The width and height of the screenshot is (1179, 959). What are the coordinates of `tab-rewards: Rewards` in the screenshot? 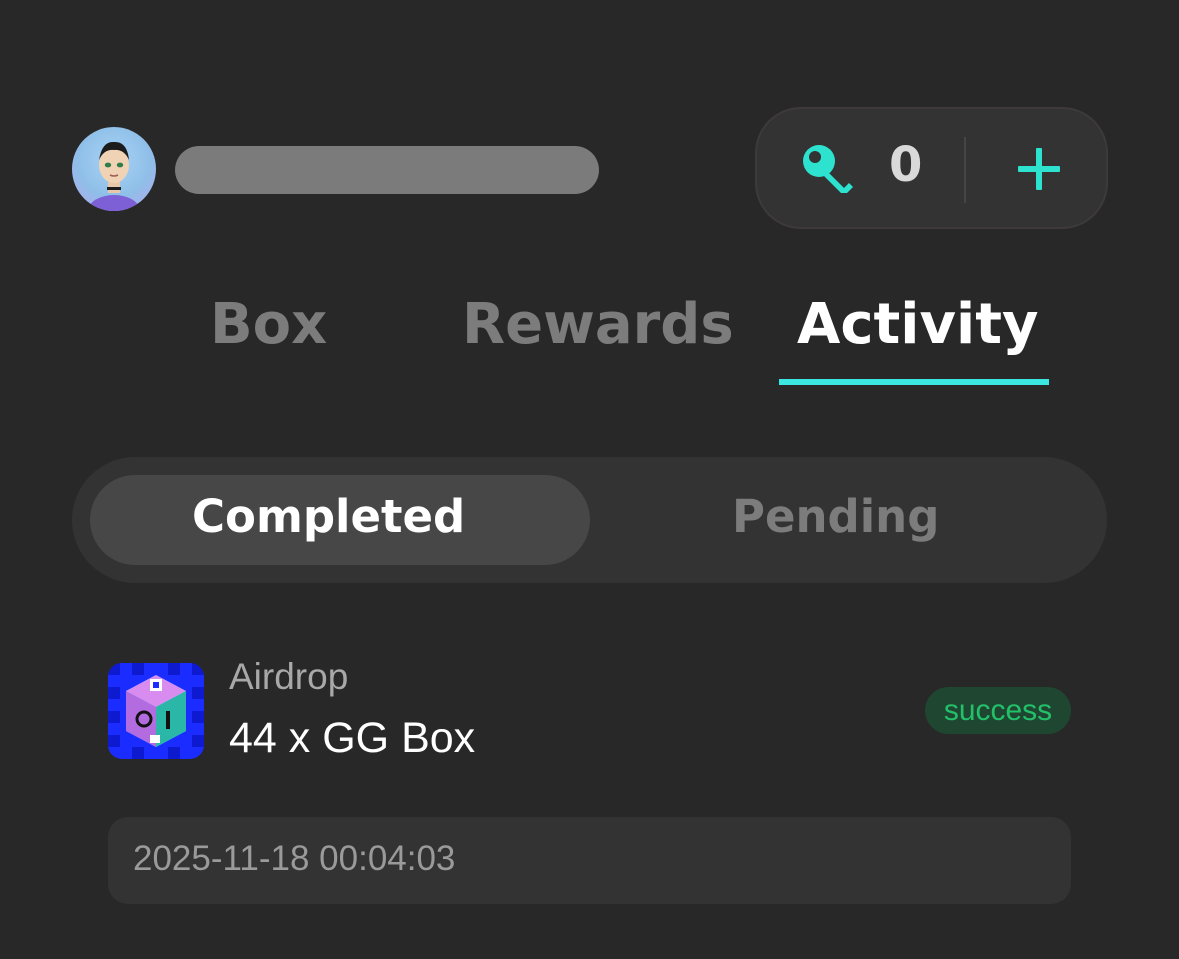 It's located at (598, 324).